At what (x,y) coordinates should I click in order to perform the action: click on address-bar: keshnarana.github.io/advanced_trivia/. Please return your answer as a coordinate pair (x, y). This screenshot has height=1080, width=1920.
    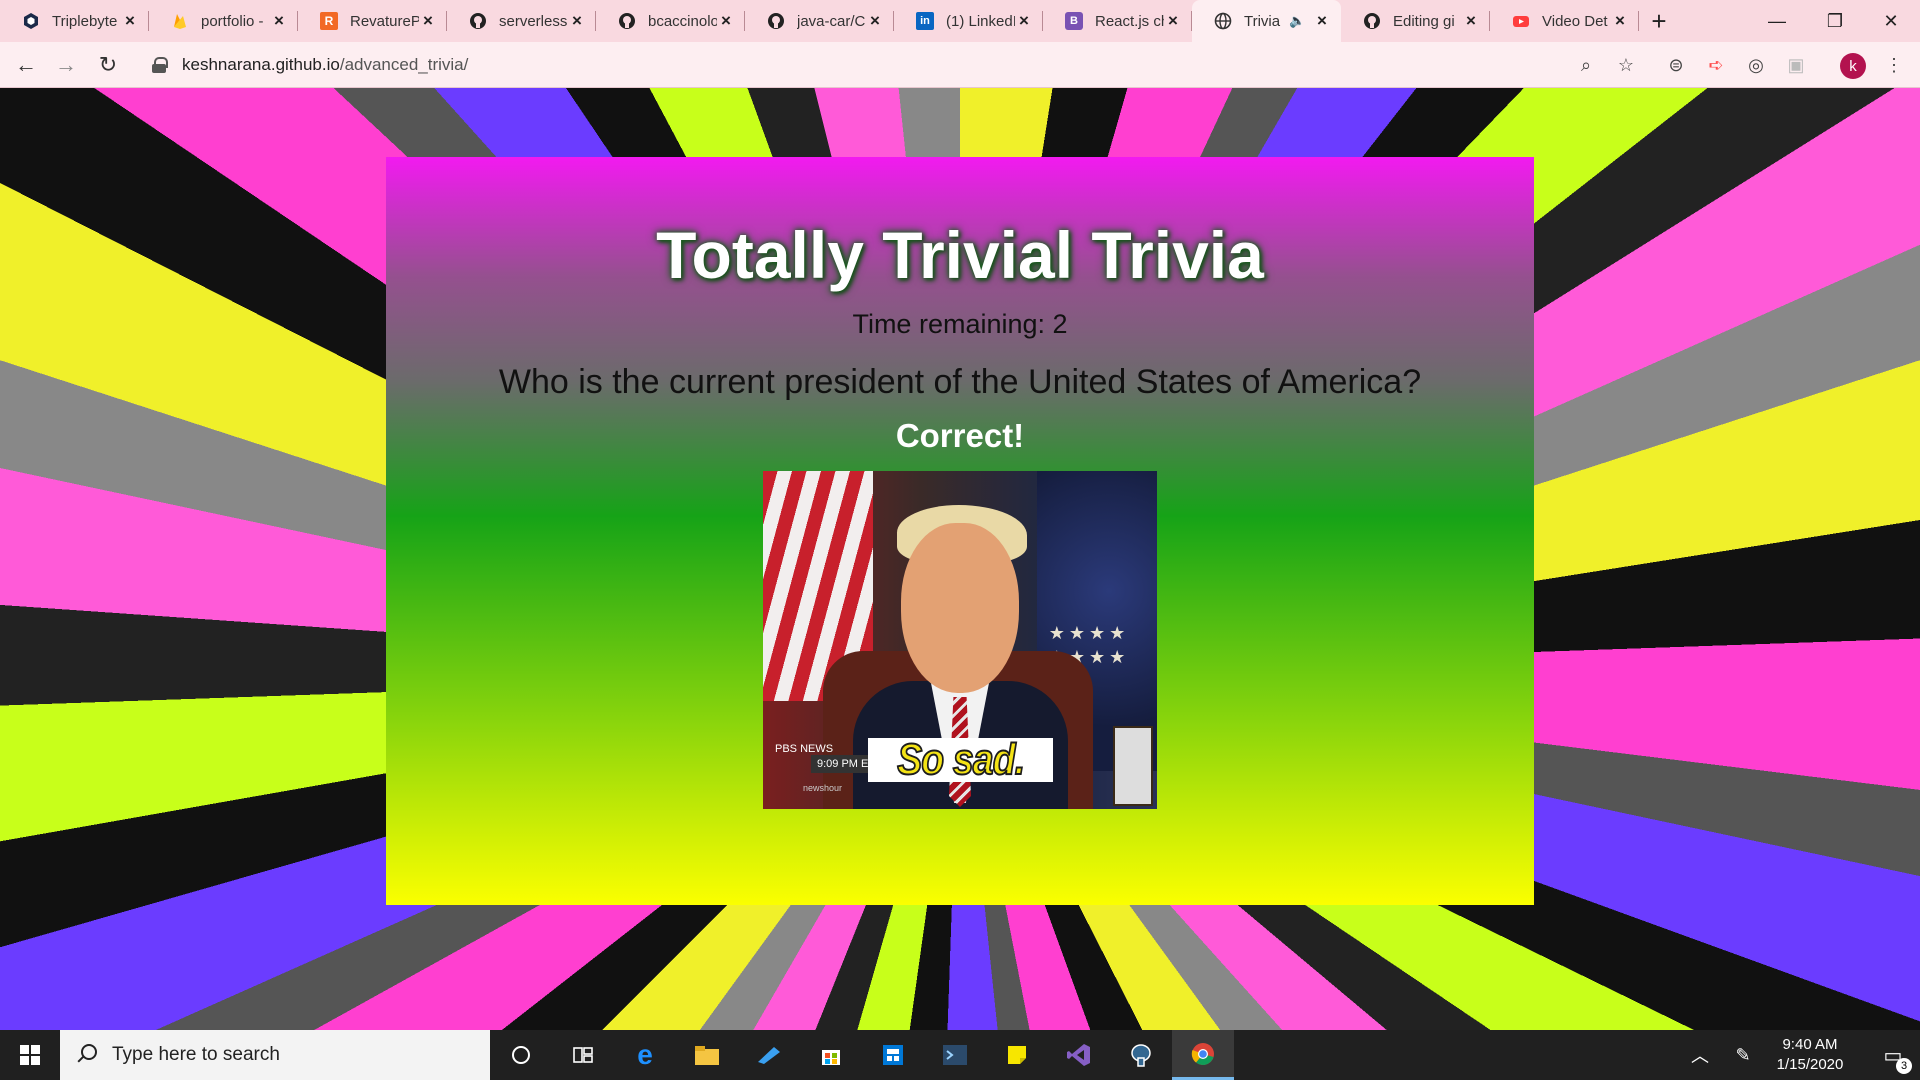
    Looking at the image, I should click on (887, 65).